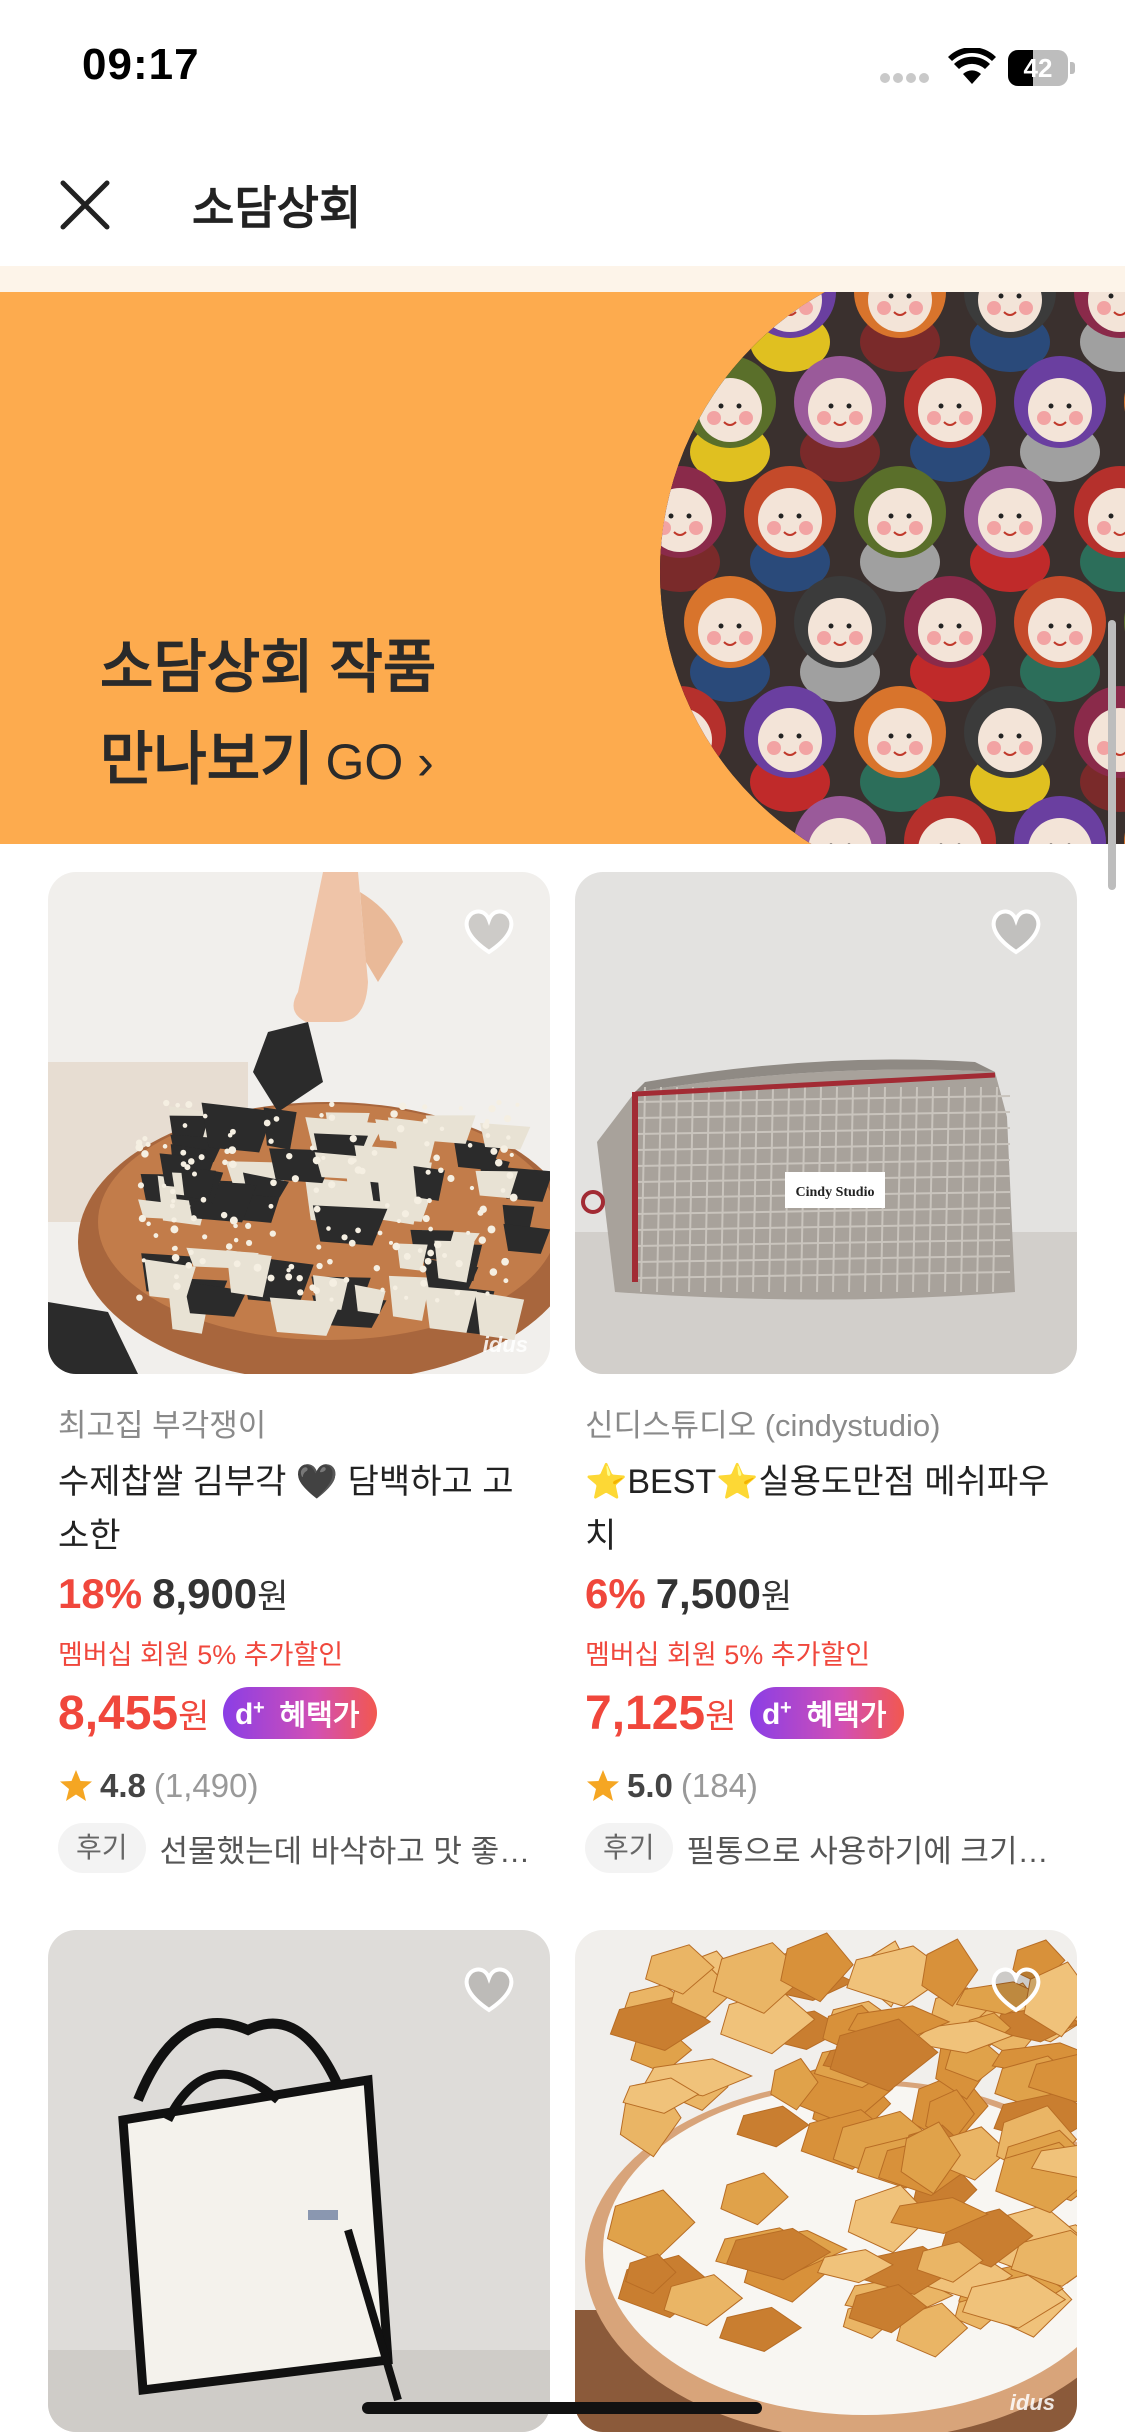 This screenshot has width=1125, height=2436. I want to click on benefit-row: 7,125 원 d + 혜택가, so click(826, 1713).